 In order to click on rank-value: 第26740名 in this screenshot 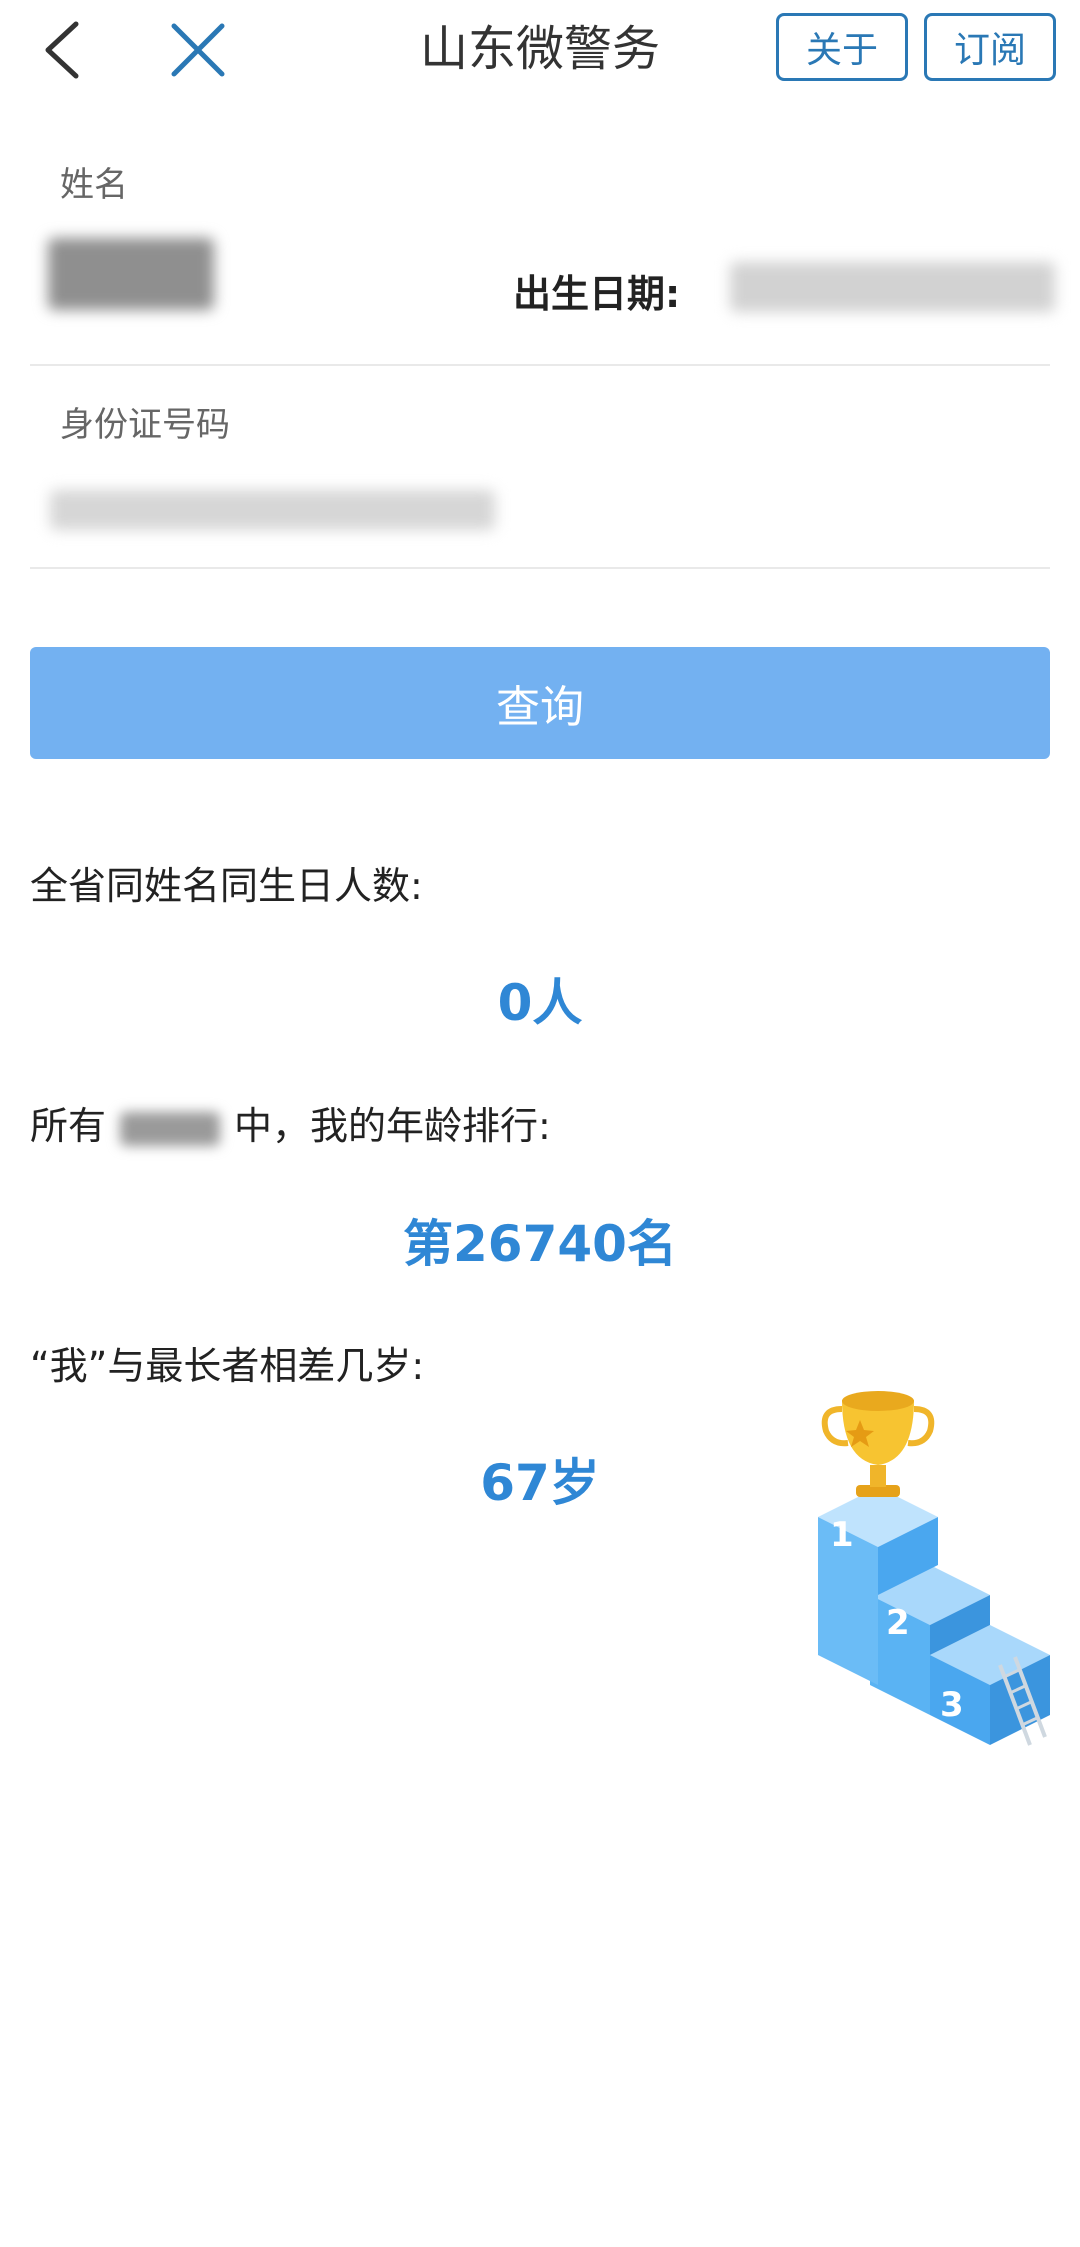, I will do `click(540, 1244)`.